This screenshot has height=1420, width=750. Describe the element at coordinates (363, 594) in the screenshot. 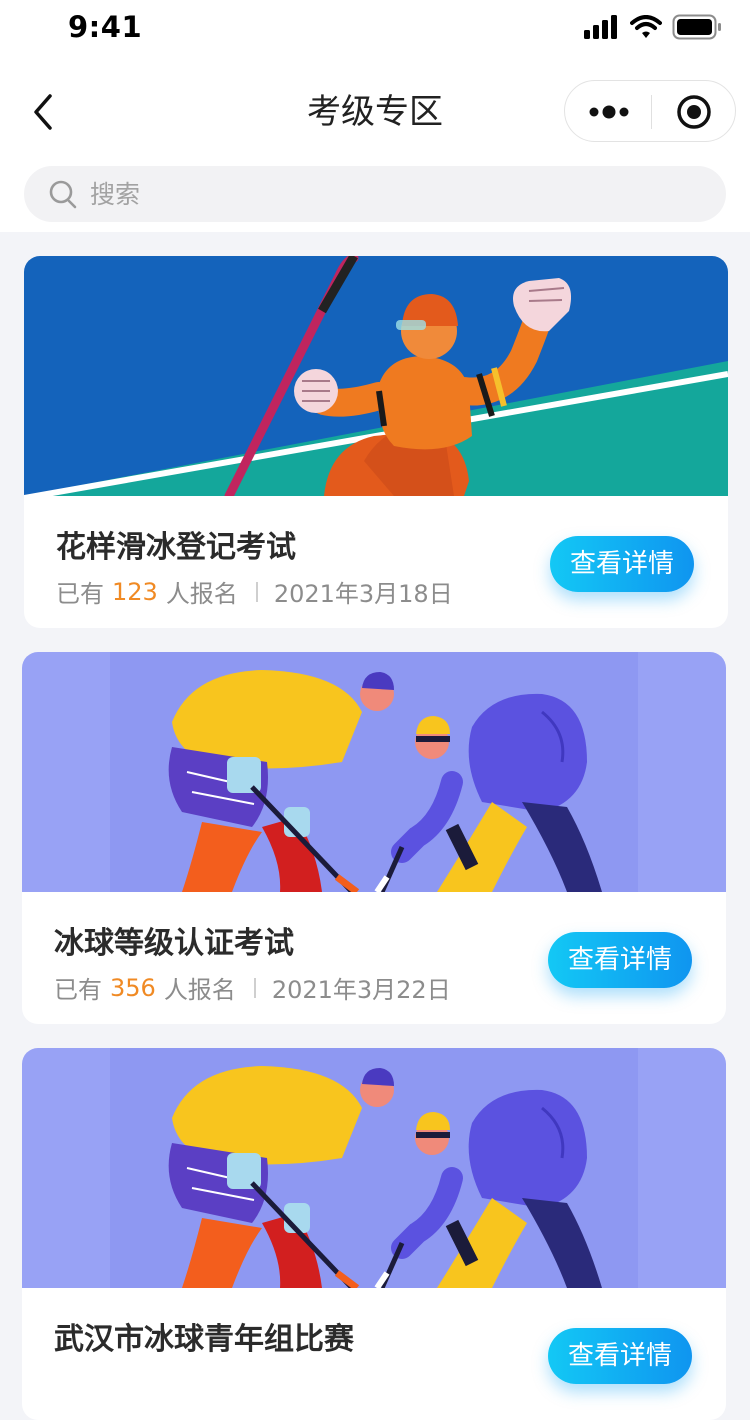

I see `exam-date: 2021年3月18日` at that location.